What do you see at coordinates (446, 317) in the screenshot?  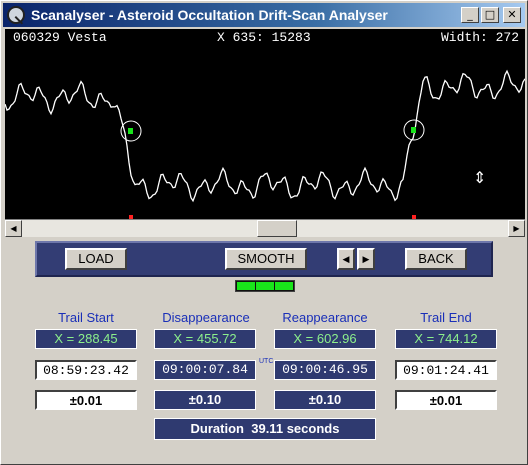 I see `trail-end-title: Trail End` at bounding box center [446, 317].